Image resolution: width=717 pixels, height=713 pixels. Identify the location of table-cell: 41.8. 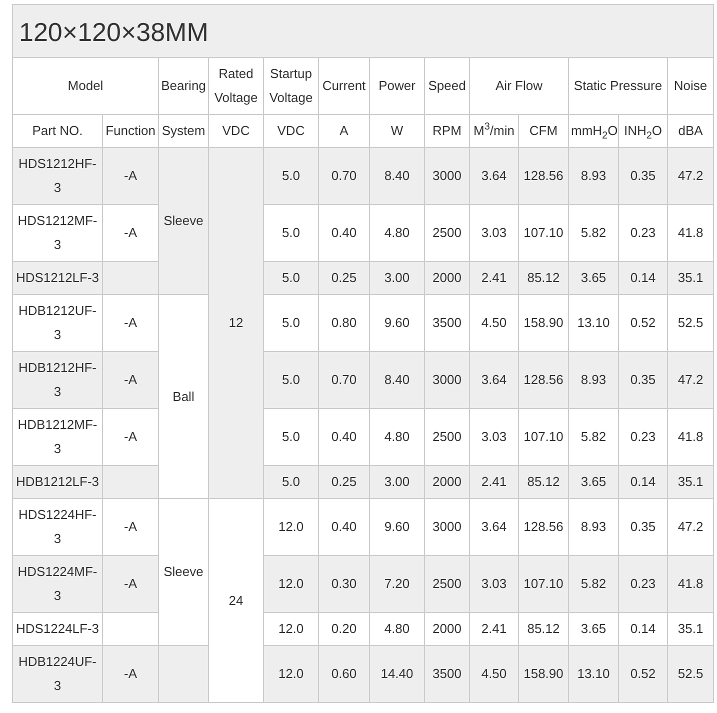
(691, 584).